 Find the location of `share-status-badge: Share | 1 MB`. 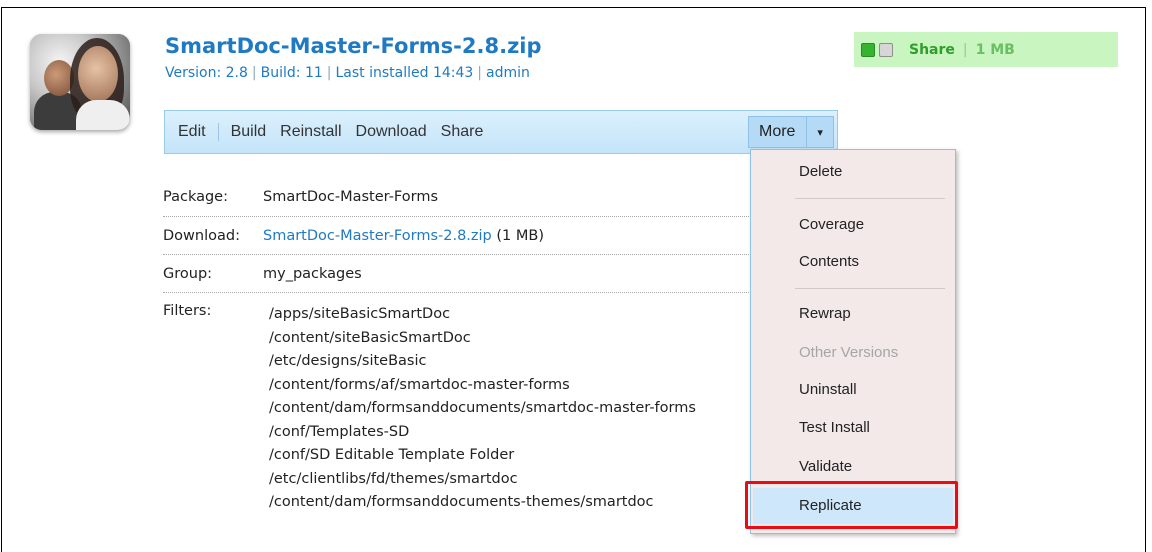

share-status-badge: Share | 1 MB is located at coordinates (986, 49).